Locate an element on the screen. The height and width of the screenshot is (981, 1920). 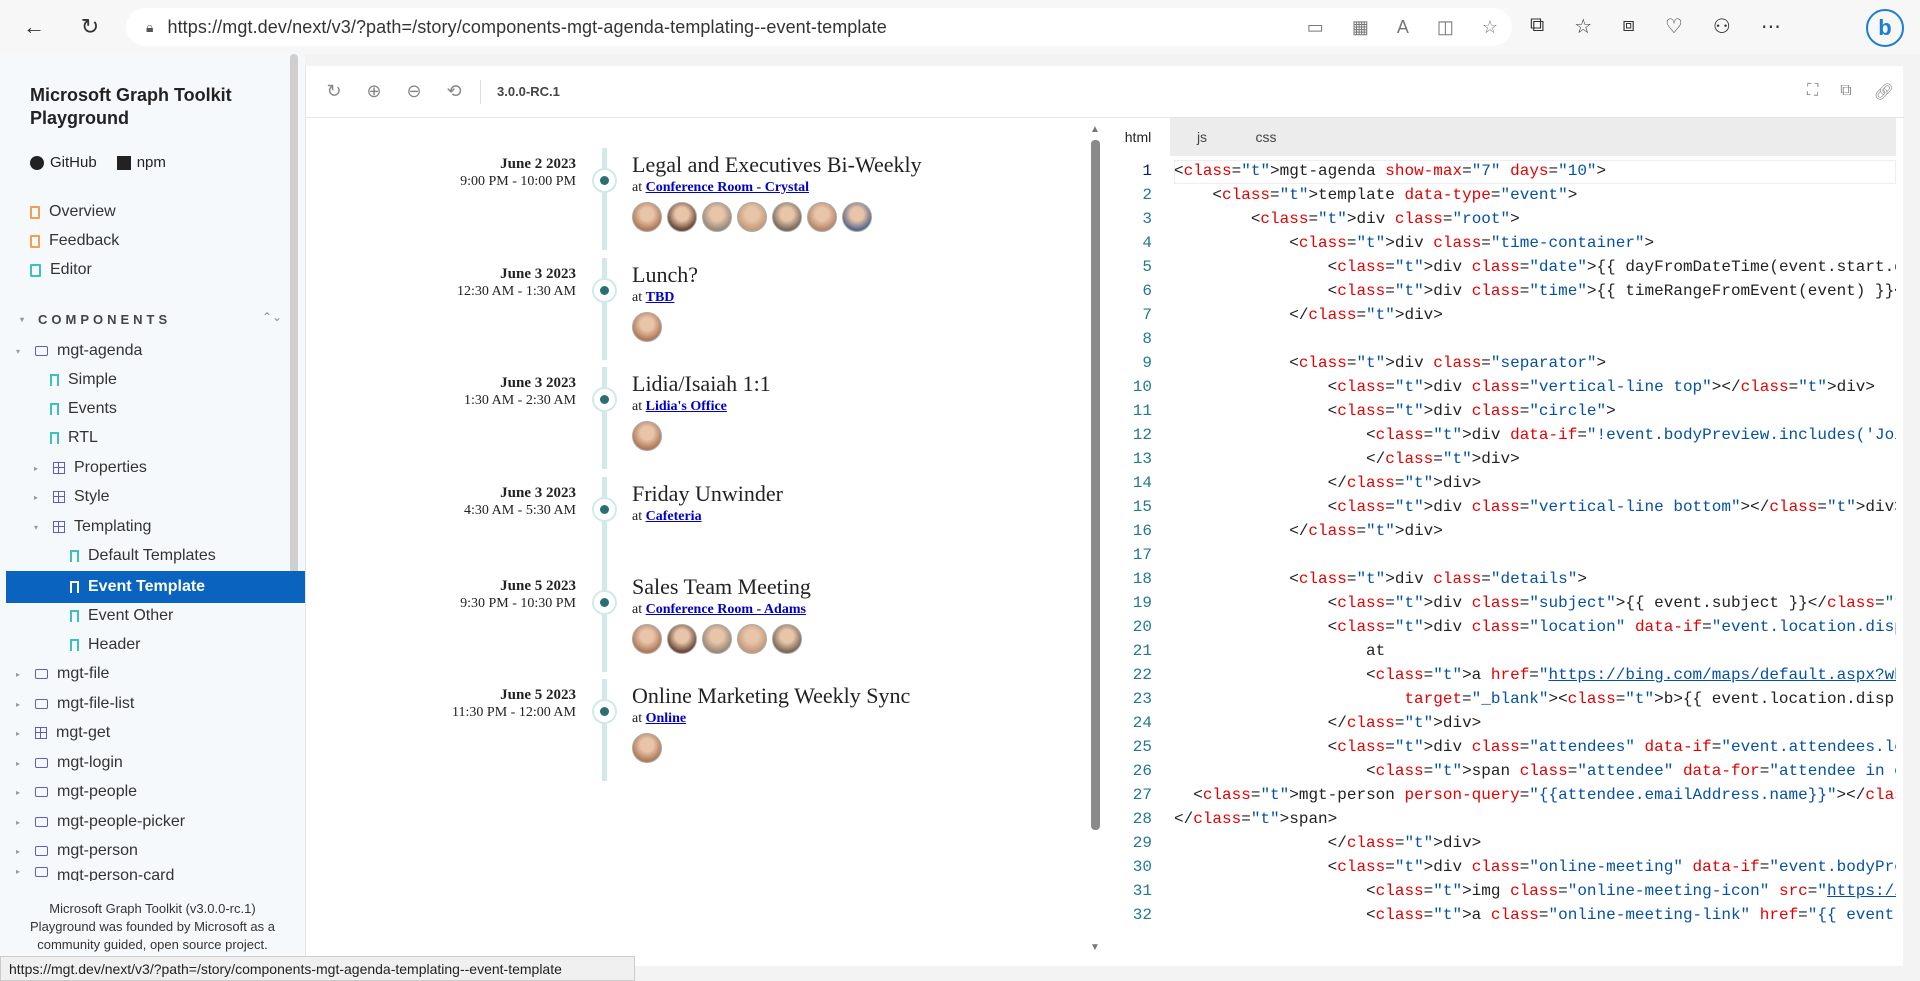
sidebar-item-mgt-file-list: ▸ mgt-file-list is located at coordinates (75, 704).